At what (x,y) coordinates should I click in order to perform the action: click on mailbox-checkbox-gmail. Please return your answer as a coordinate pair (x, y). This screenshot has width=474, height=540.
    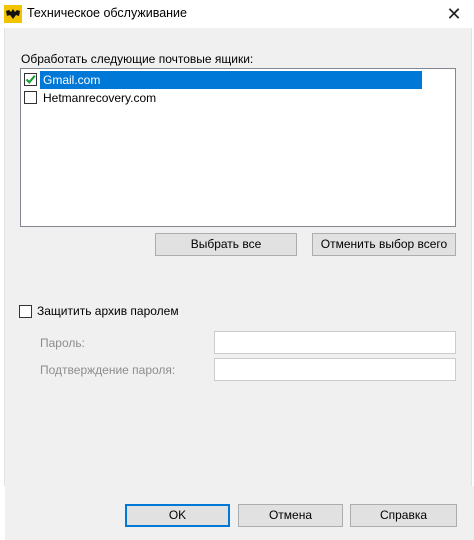
    Looking at the image, I should click on (30, 79).